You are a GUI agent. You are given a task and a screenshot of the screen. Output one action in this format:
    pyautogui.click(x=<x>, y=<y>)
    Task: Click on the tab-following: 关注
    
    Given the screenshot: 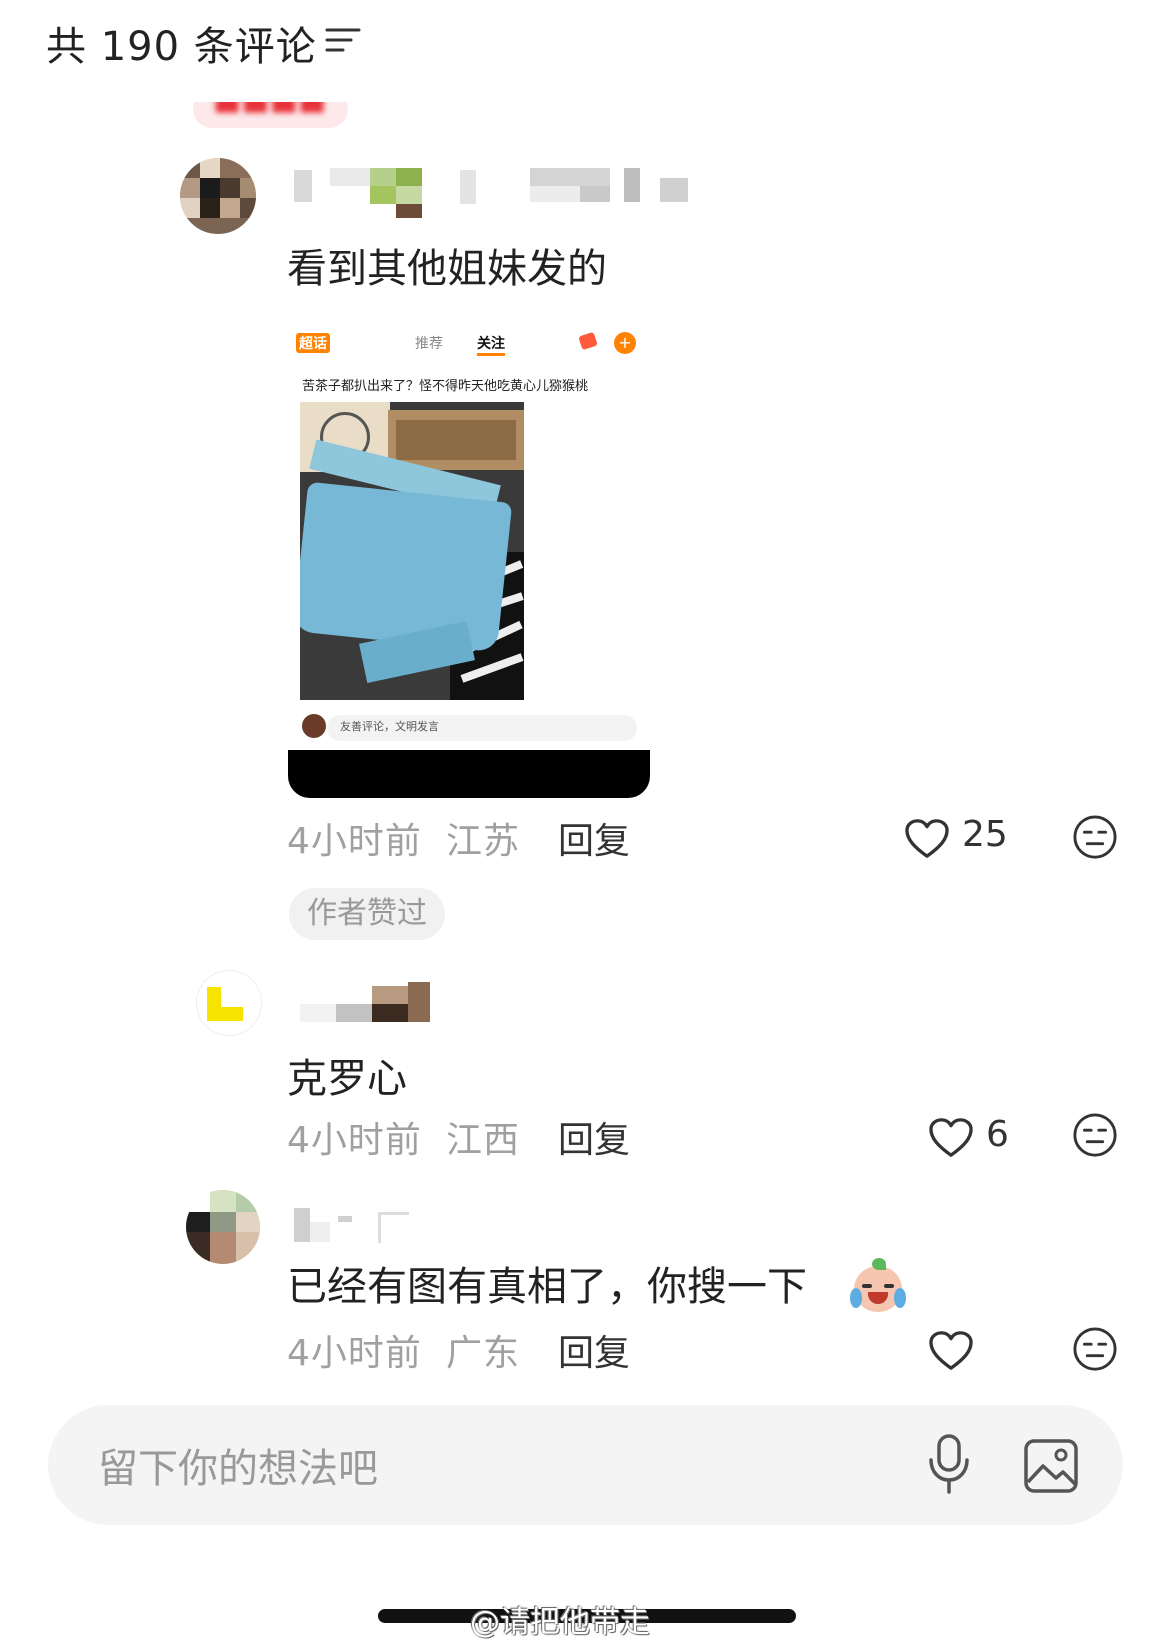 What is the action you would take?
    pyautogui.click(x=491, y=344)
    